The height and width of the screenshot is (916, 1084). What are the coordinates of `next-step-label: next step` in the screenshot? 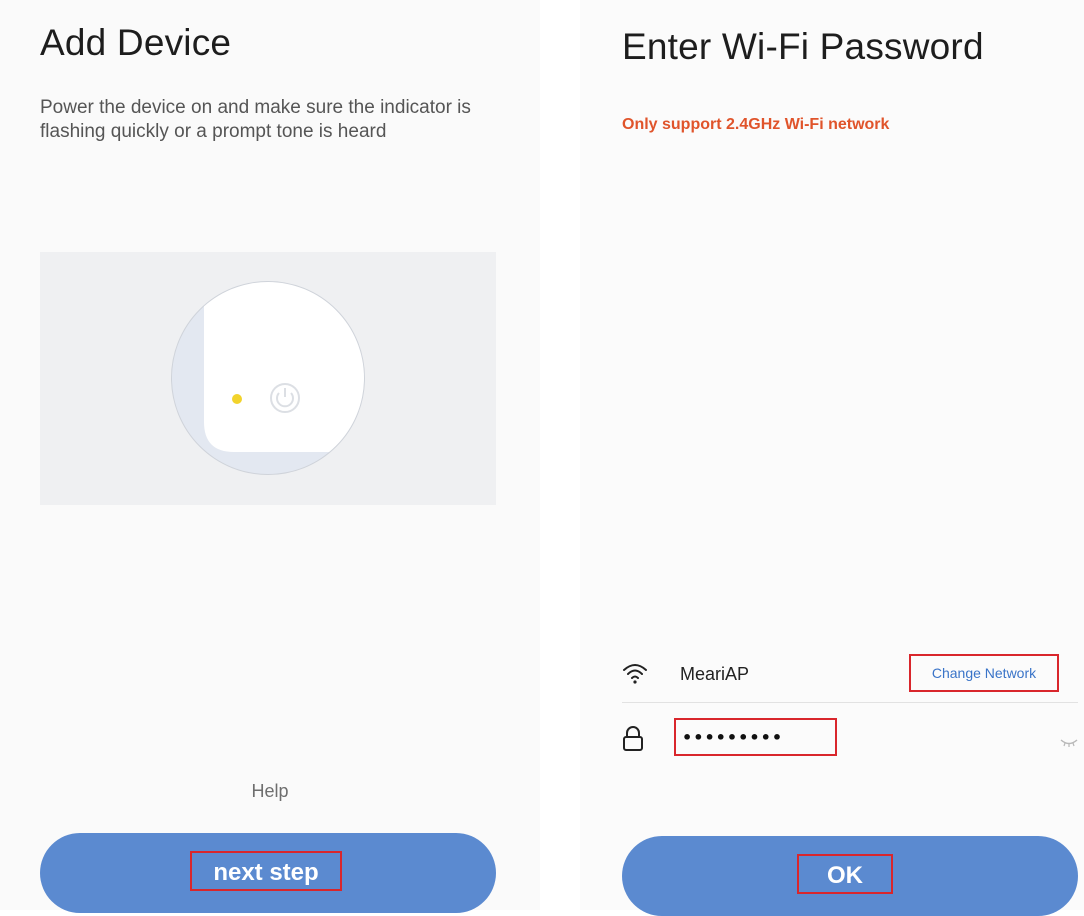 It's located at (266, 871).